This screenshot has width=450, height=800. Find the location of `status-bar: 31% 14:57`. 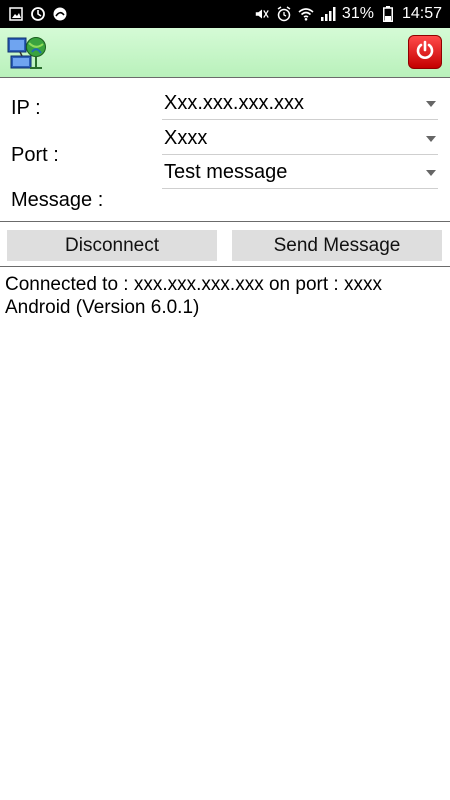

status-bar: 31% 14:57 is located at coordinates (225, 14).